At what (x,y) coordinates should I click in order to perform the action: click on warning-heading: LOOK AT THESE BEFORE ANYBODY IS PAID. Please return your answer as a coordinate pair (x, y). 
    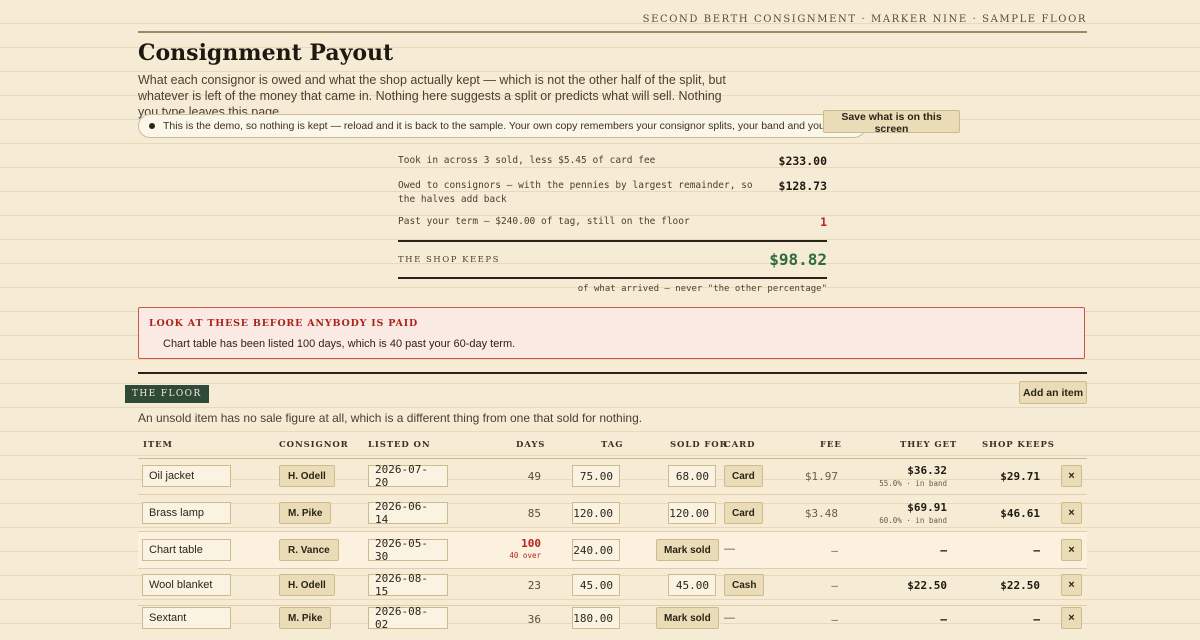
    Looking at the image, I should click on (284, 323).